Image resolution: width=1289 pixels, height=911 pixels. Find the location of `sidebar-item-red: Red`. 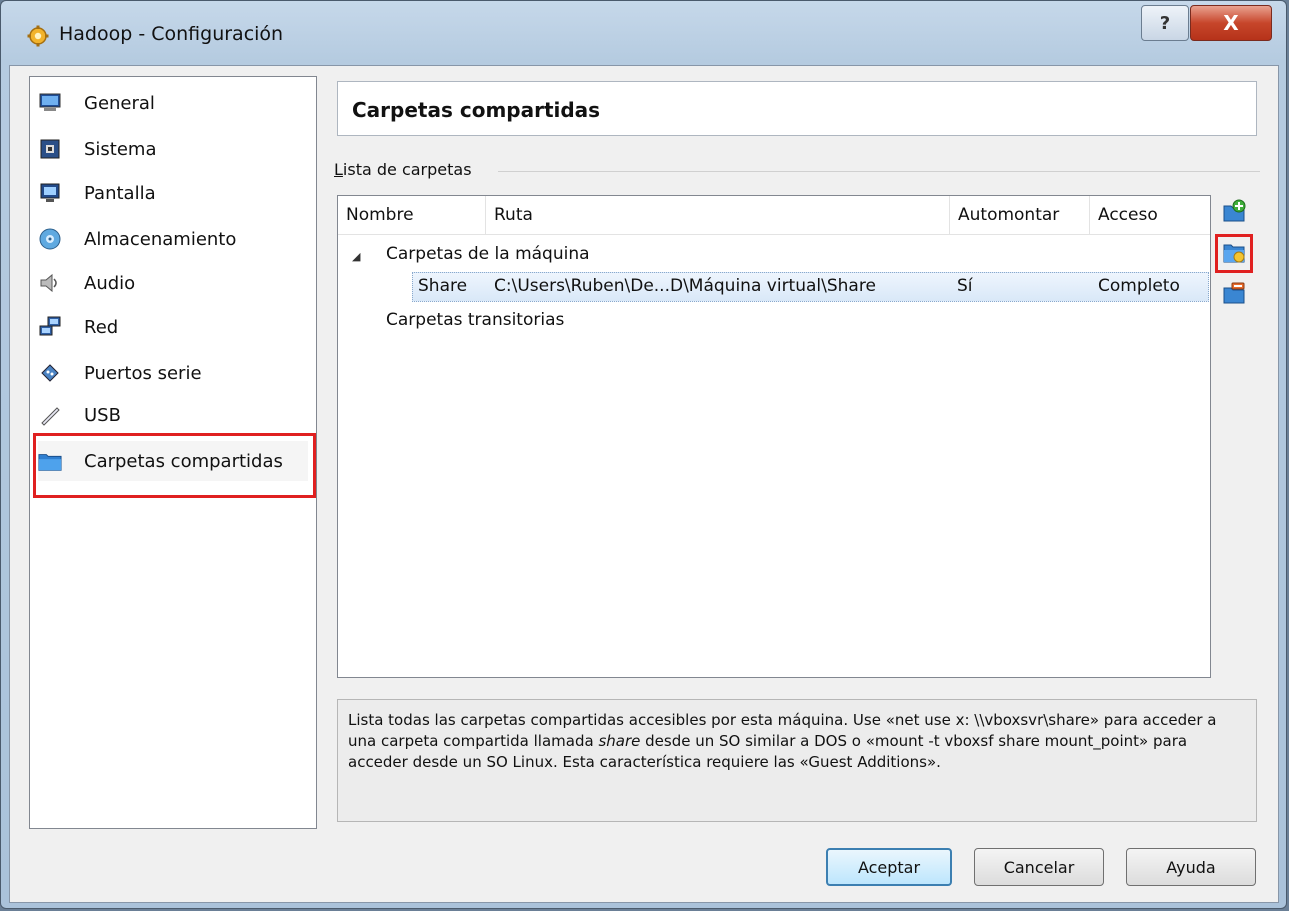

sidebar-item-red: Red is located at coordinates (173, 327).